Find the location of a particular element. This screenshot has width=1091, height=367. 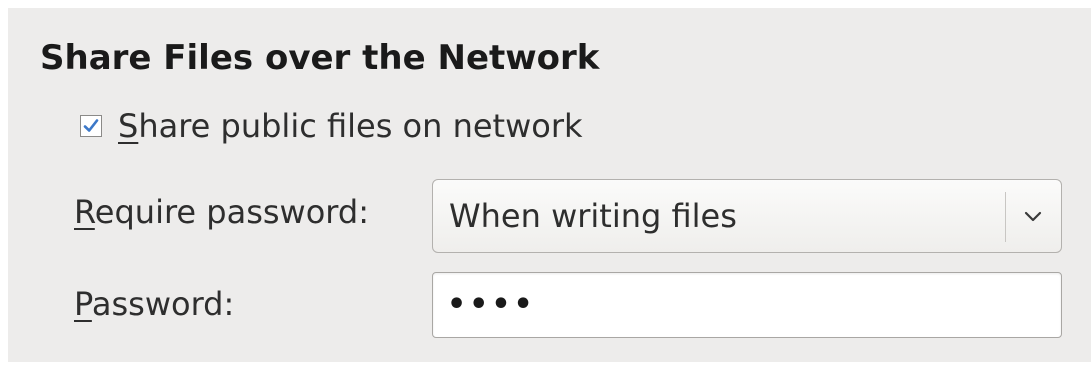

mnemonic-p: P is located at coordinates (83, 304).